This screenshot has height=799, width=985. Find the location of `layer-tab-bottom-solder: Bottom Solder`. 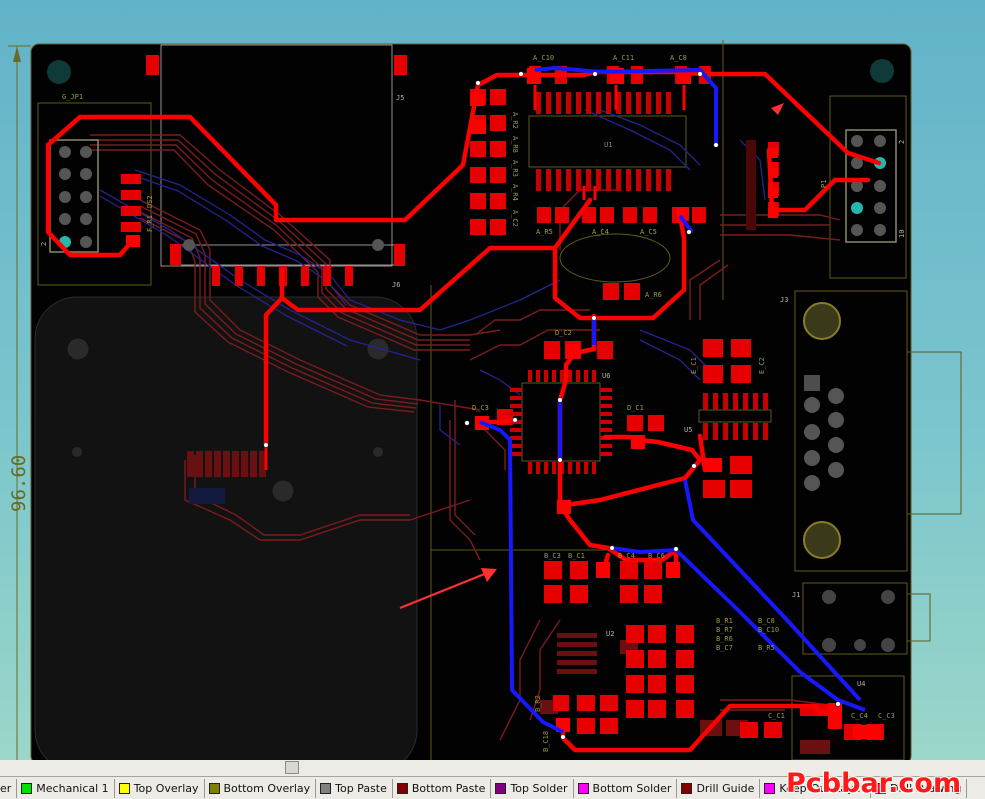

layer-tab-bottom-solder: Bottom Solder is located at coordinates (626, 788).